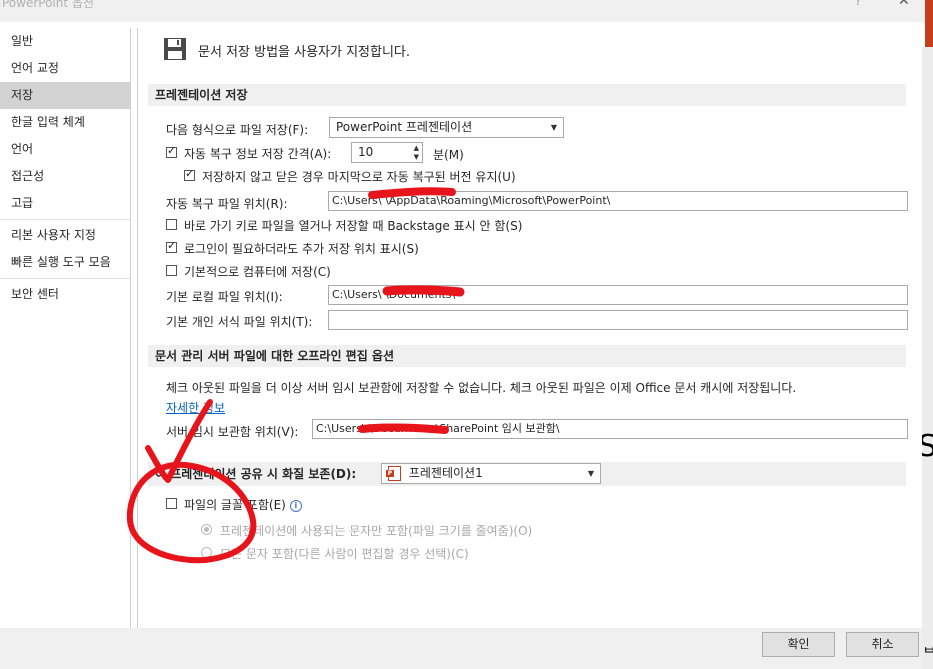  I want to click on autorecover-path-label: 자동 복구 파일 위치(R):, so click(227, 204).